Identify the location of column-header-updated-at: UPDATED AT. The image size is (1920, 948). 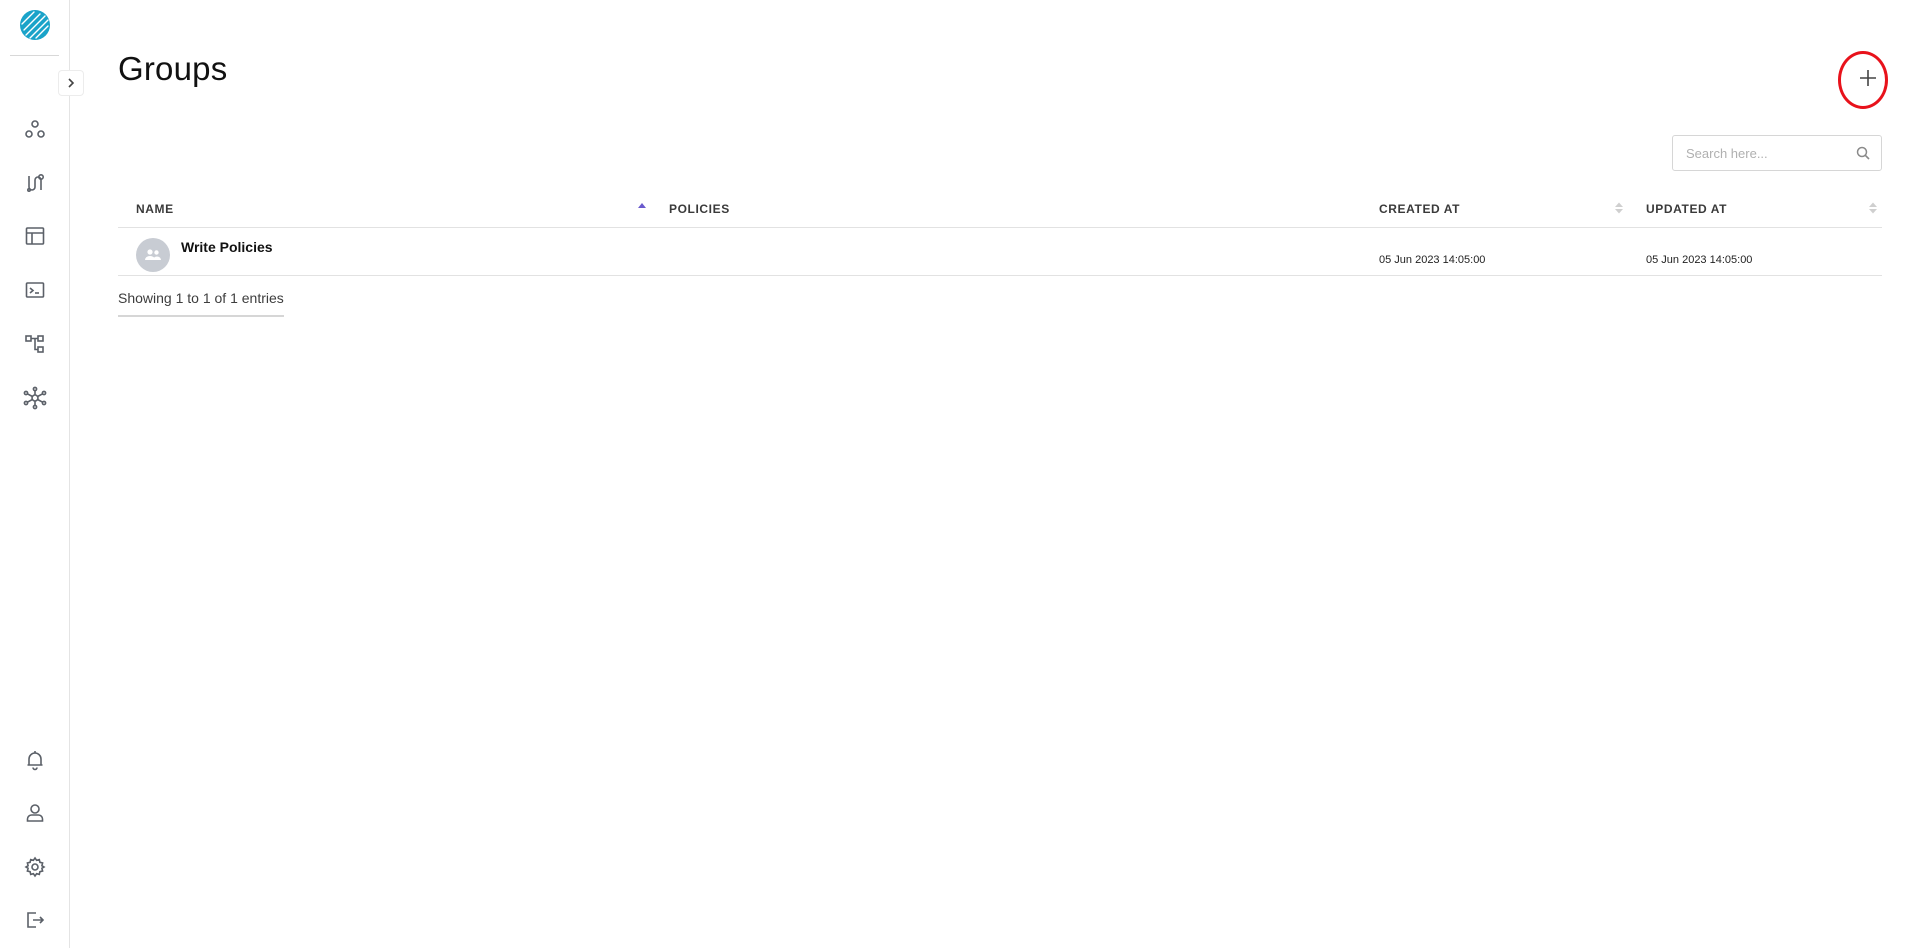
(1686, 209).